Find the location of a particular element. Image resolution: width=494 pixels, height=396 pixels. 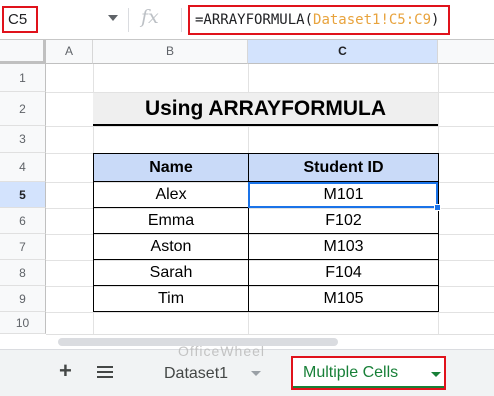

formula-prefix: =ARRAYFORMULA( is located at coordinates (254, 20).